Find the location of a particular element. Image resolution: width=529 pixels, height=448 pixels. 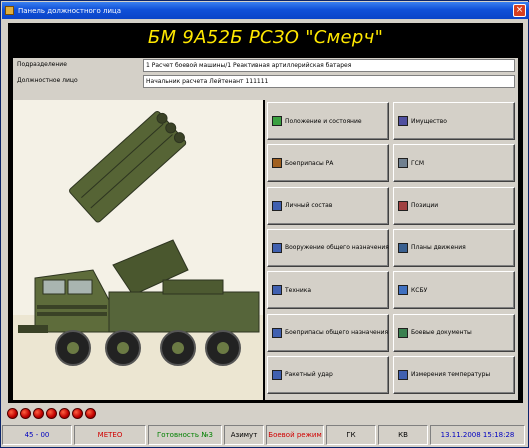

app-icon is located at coordinates (9, 10).